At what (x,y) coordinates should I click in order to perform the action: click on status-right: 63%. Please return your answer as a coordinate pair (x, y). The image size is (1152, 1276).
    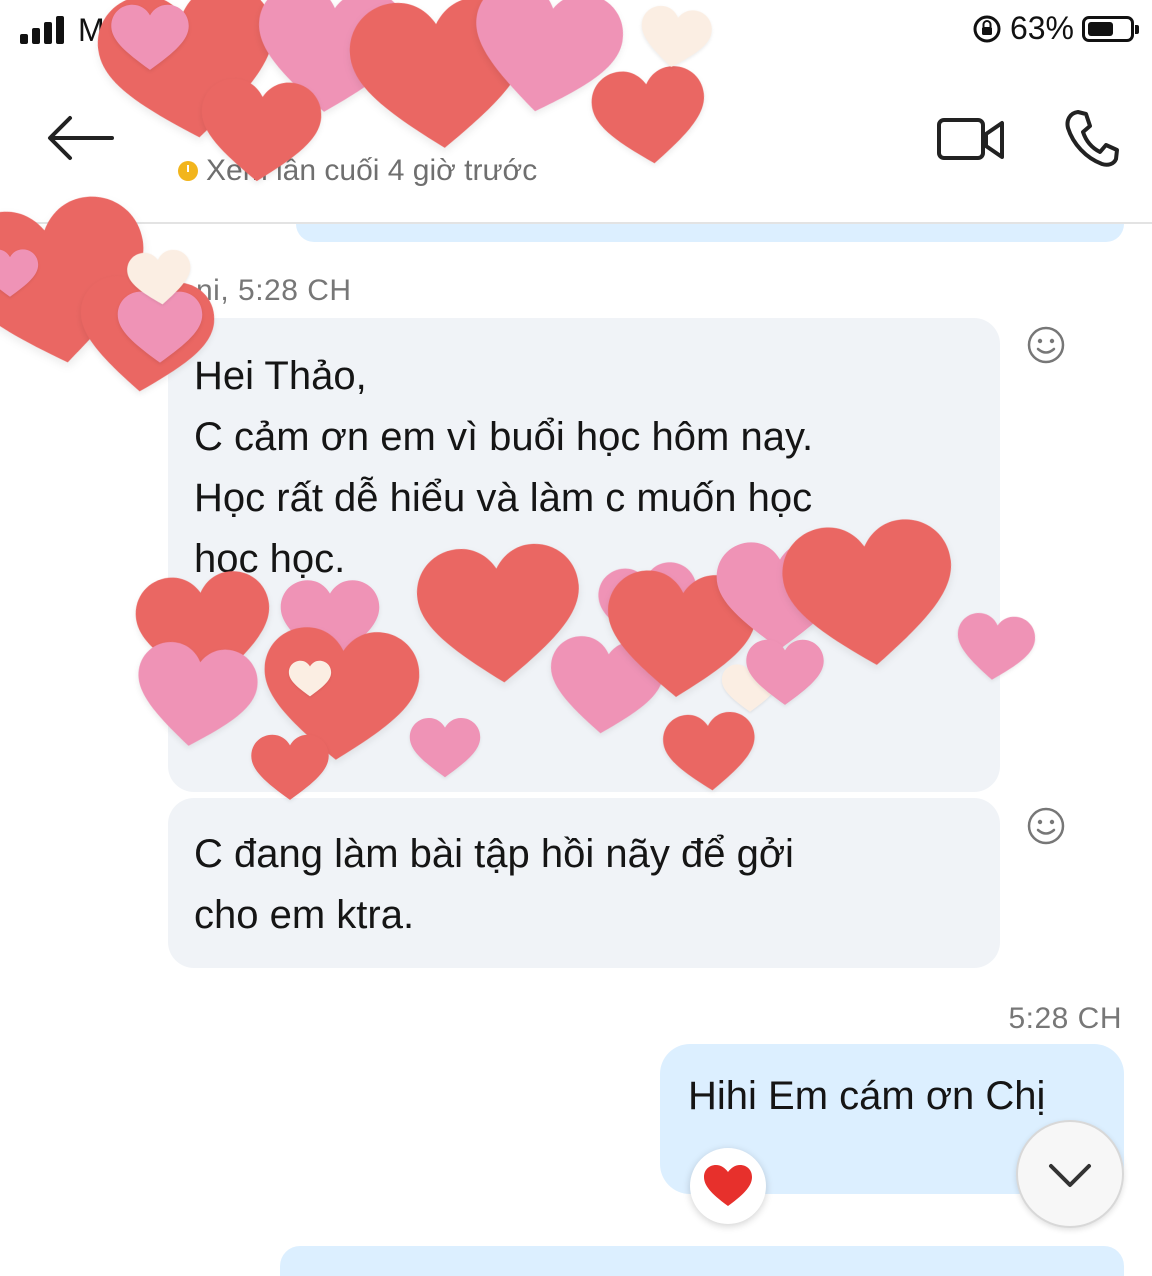
    Looking at the image, I should click on (1055, 28).